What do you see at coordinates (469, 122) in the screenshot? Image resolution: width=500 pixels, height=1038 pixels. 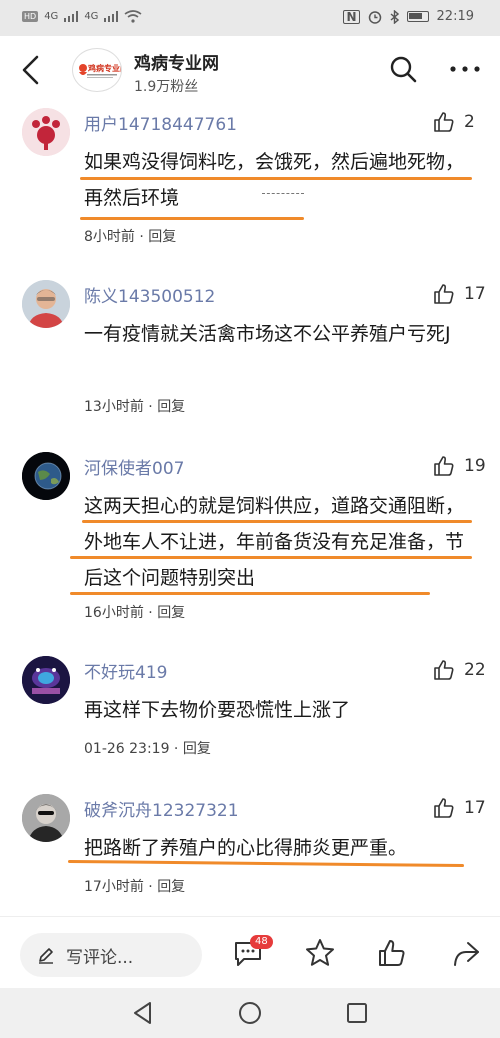 I see `like-count: 2` at bounding box center [469, 122].